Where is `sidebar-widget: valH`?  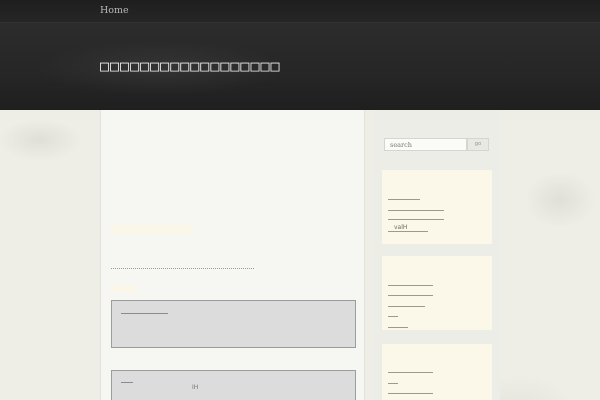
sidebar-widget: valH is located at coordinates (437, 207).